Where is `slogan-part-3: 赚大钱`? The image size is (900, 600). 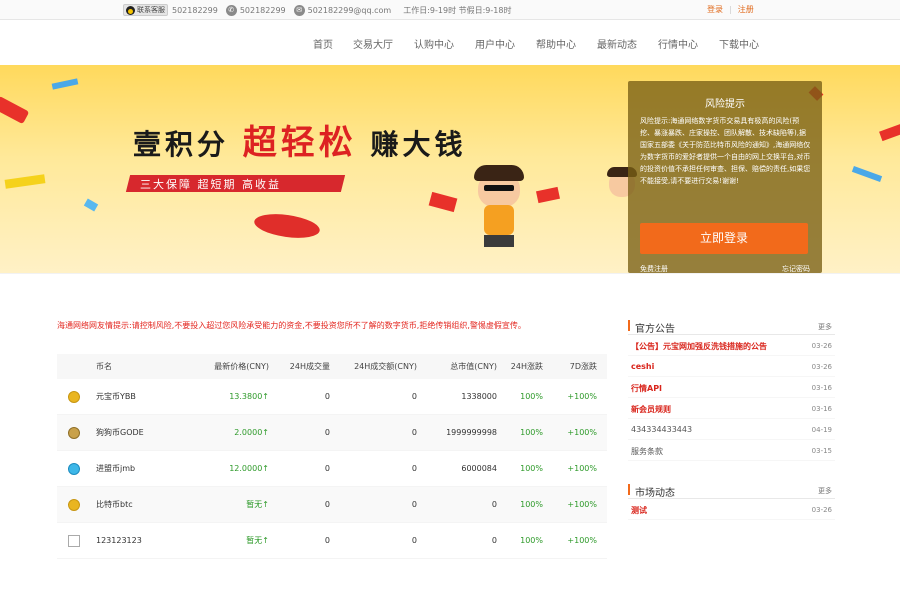 slogan-part-3: 赚大钱 is located at coordinates (418, 144).